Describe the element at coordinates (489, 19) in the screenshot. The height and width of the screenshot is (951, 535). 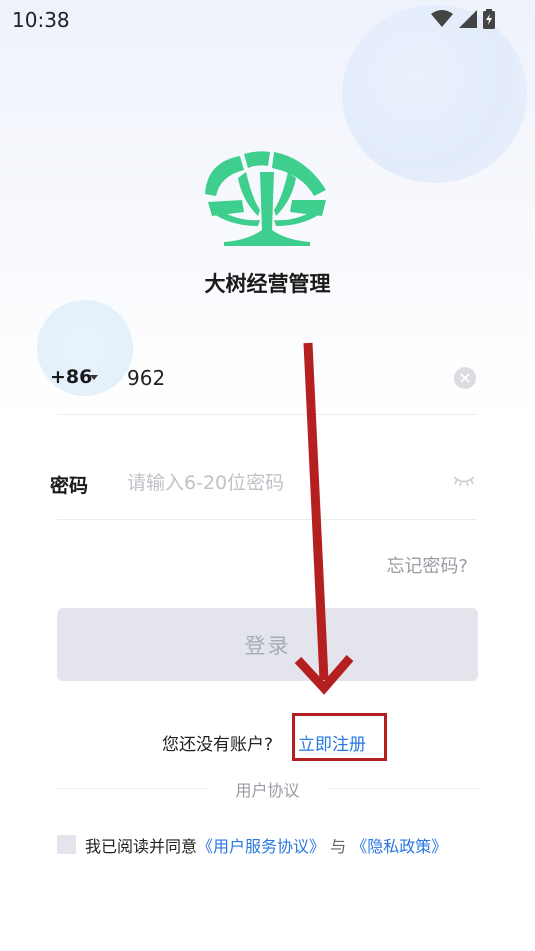
I see `battery-icon` at that location.